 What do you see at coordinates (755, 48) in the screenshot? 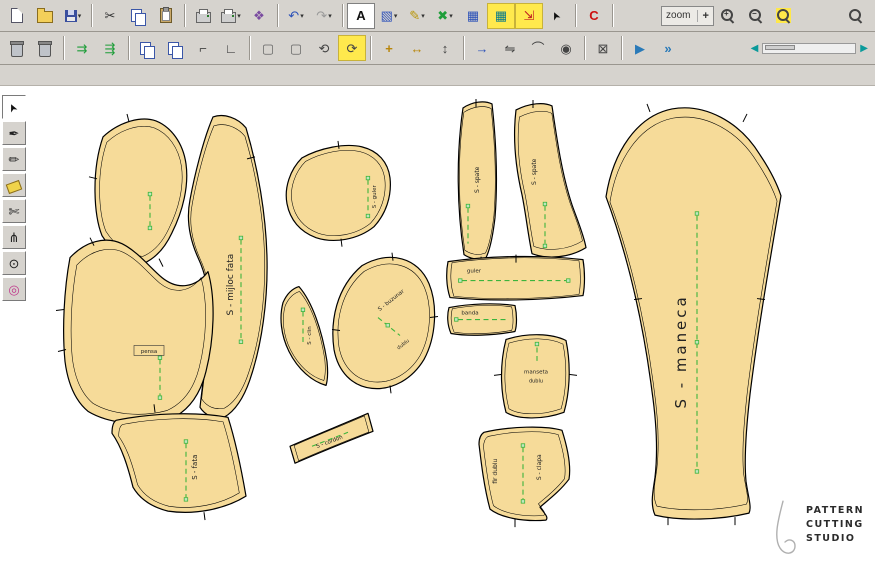
I see `scroll-left-button: ◀` at bounding box center [755, 48].